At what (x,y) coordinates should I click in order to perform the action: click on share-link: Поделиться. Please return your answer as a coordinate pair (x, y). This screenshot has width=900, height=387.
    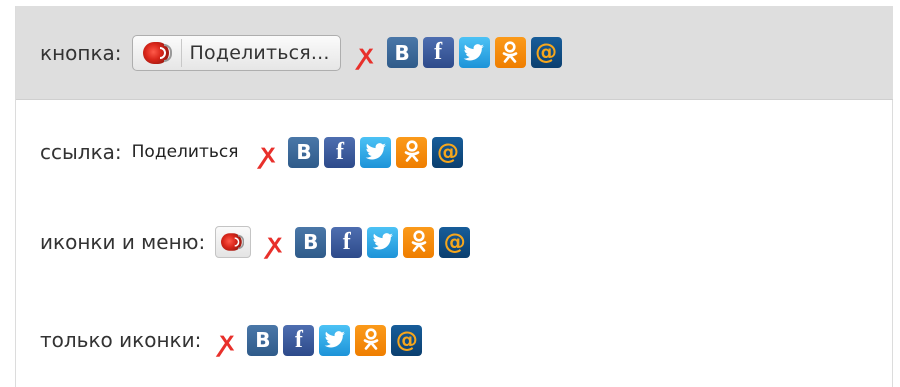
    Looking at the image, I should click on (185, 152).